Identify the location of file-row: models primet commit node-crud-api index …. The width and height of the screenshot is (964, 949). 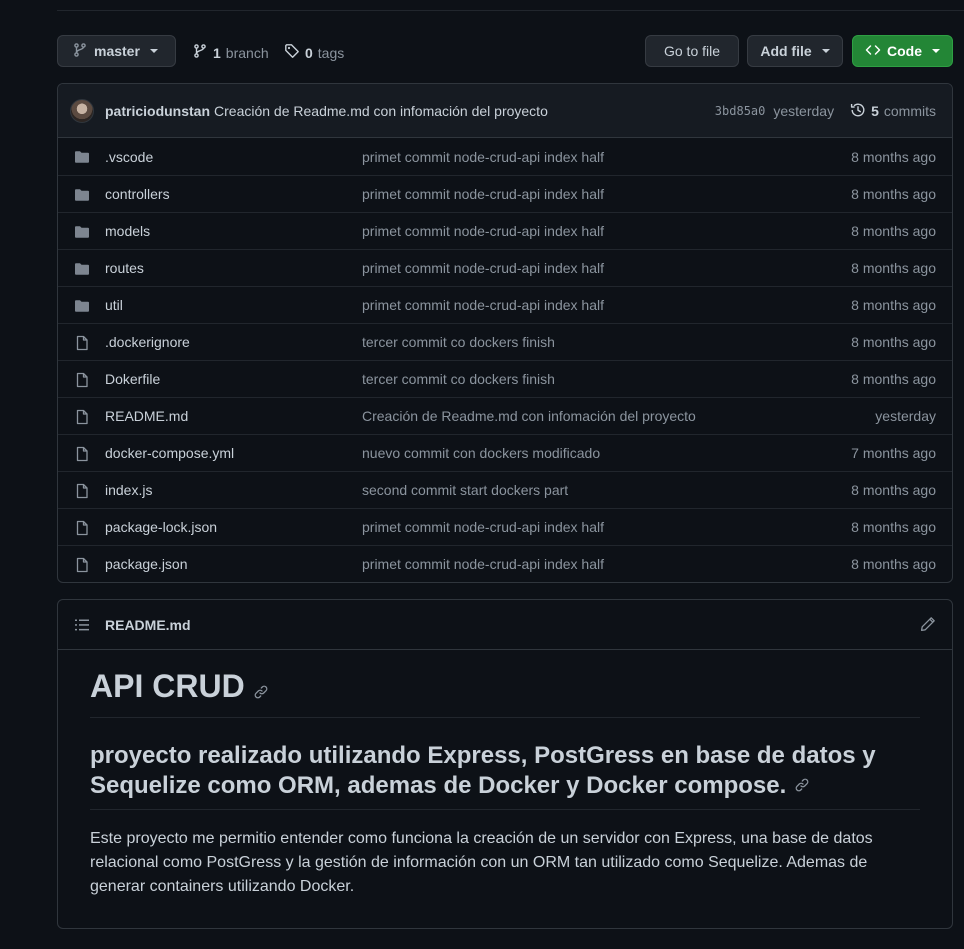
(505, 230).